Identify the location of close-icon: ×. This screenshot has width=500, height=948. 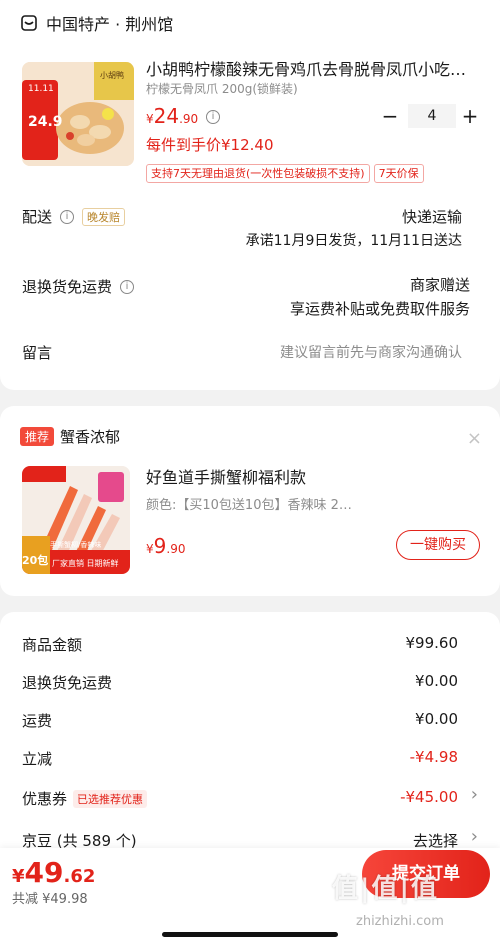
(474, 438).